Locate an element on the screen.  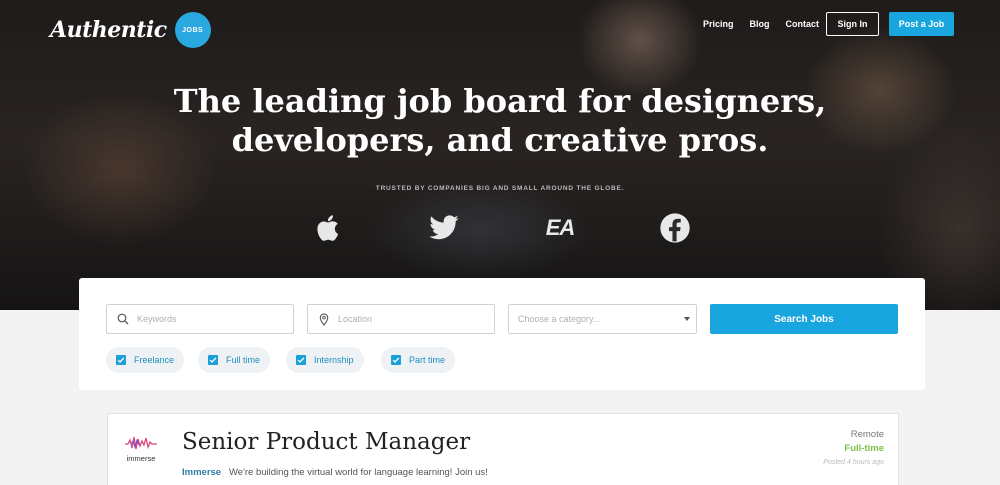
post-job-button: Post a Job is located at coordinates (921, 24).